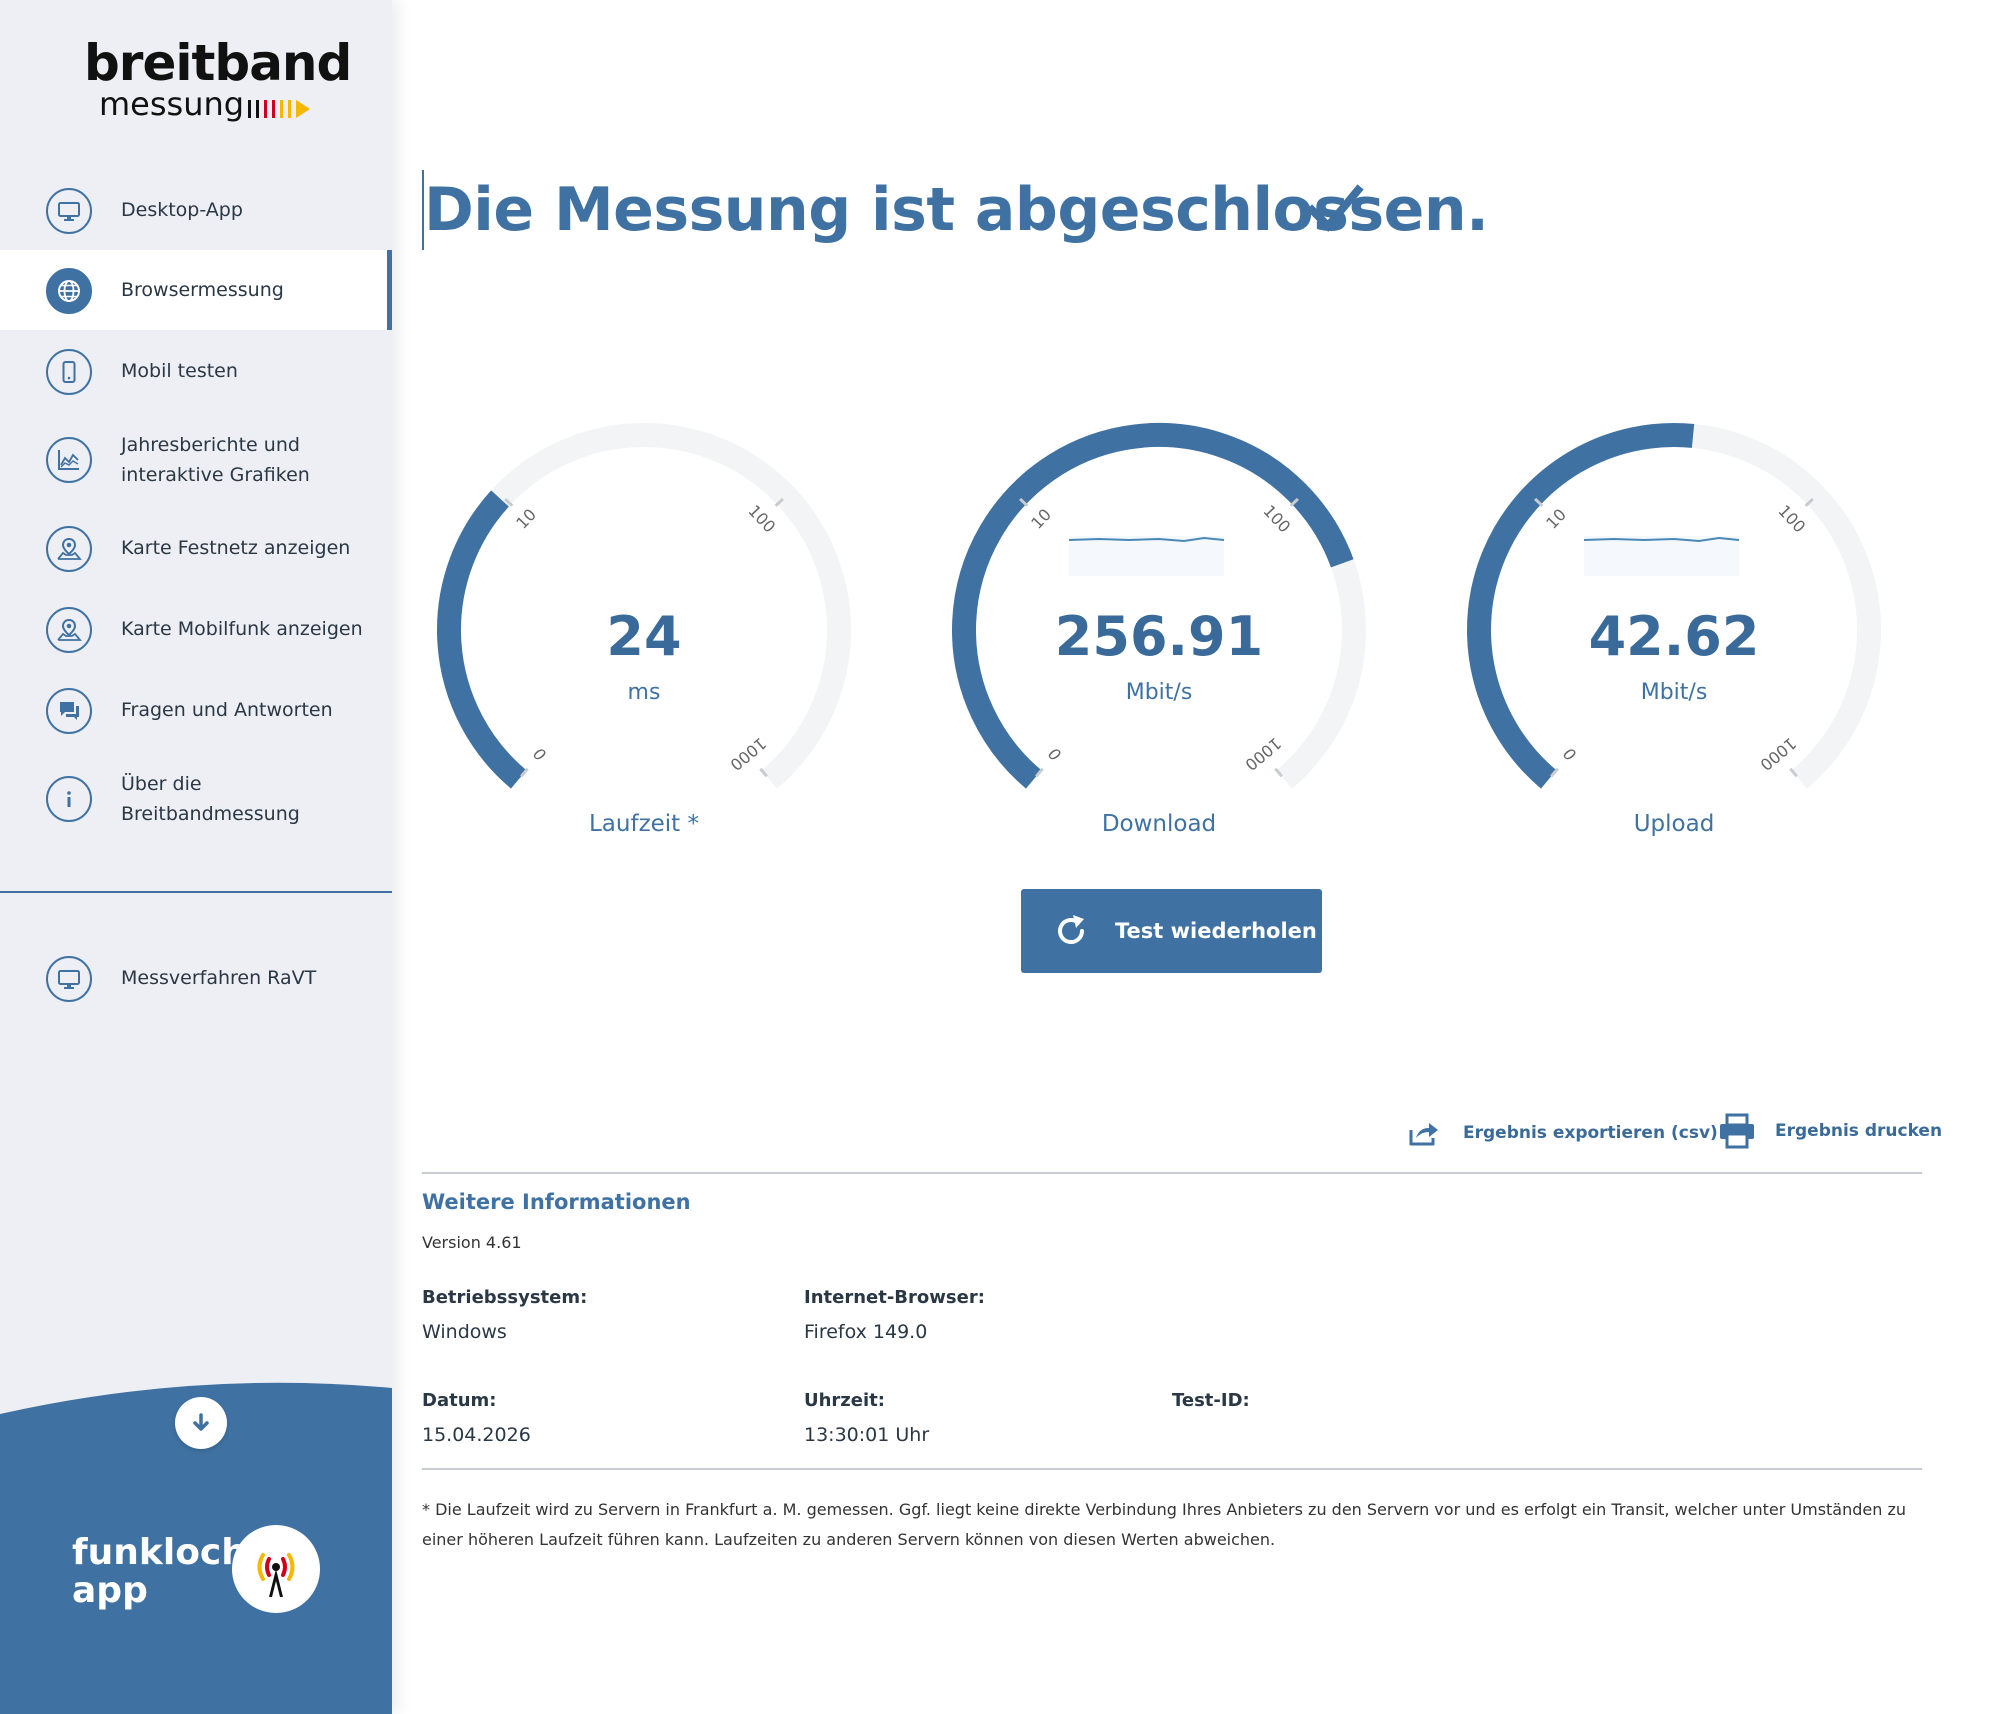  I want to click on breitbandmessung-logo: breitband messung, so click(218, 83).